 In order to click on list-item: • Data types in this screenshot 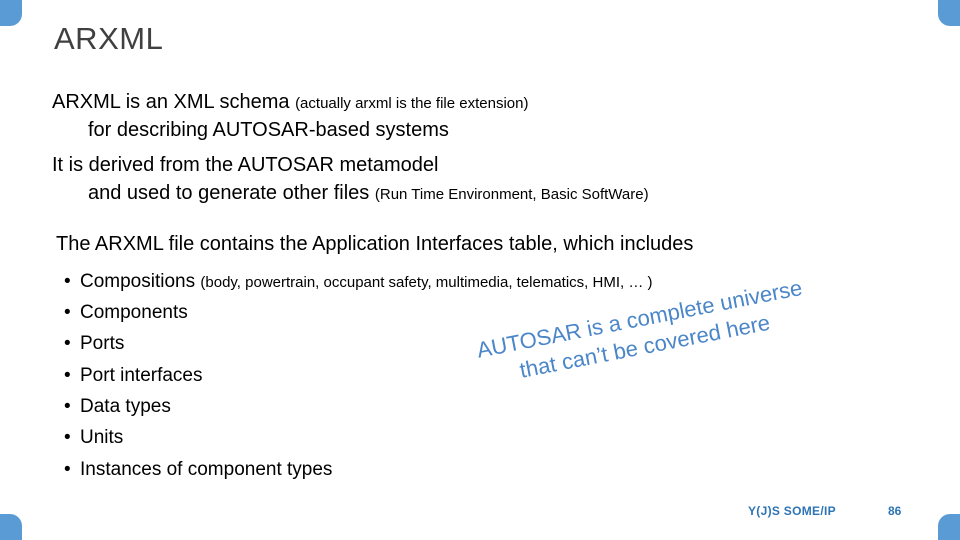, I will do `click(492, 406)`.